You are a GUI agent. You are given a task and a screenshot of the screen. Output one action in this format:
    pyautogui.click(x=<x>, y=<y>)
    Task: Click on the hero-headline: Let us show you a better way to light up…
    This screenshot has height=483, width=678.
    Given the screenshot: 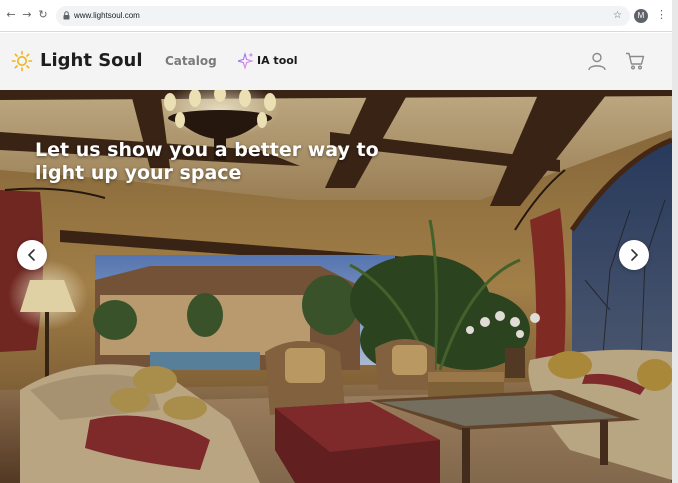 What is the action you would take?
    pyautogui.click(x=215, y=162)
    